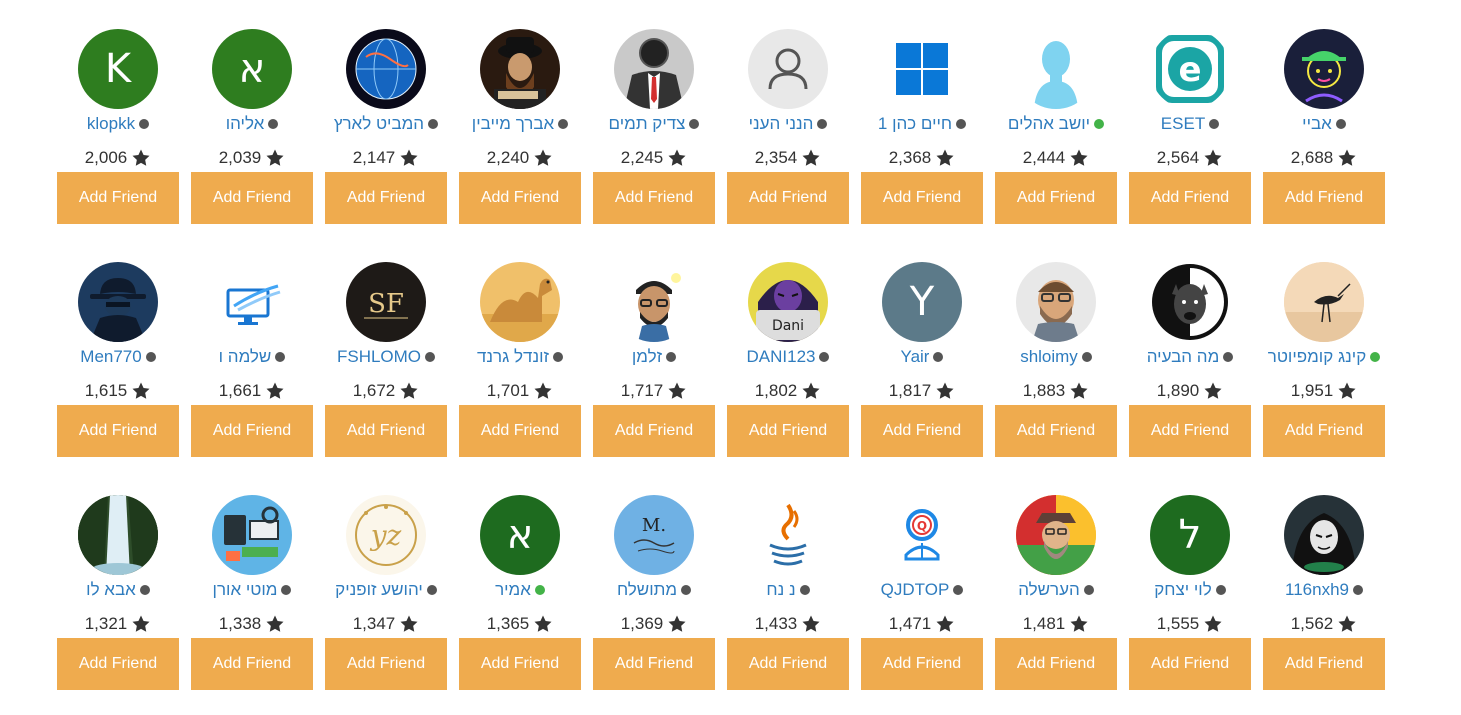 This screenshot has height=715, width=1461. What do you see at coordinates (1182, 590) in the screenshot?
I see `user-name-link: לוי יצחק` at bounding box center [1182, 590].